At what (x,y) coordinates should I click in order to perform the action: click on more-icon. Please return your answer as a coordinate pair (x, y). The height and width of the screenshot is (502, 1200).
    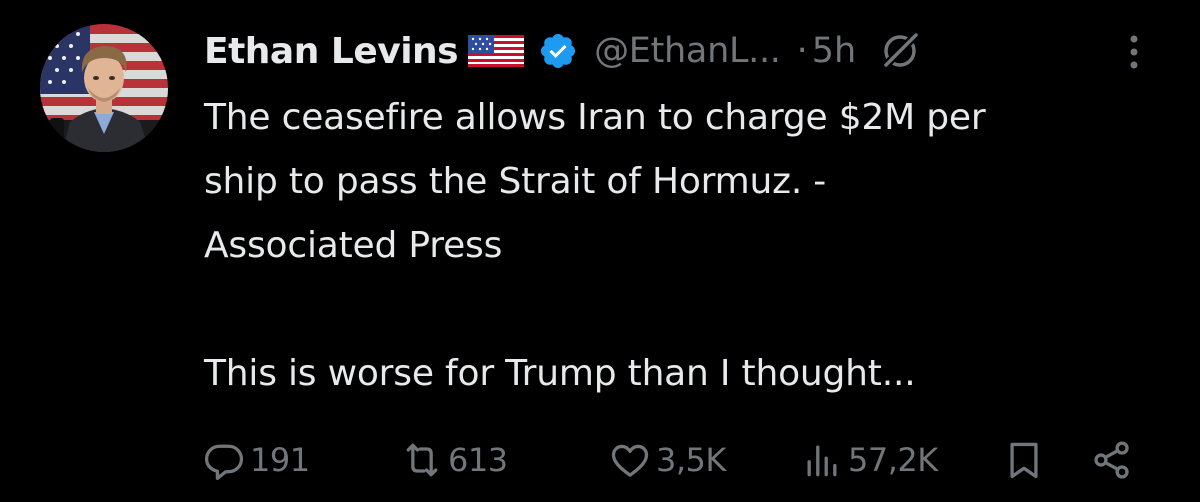
    Looking at the image, I should click on (1134, 52).